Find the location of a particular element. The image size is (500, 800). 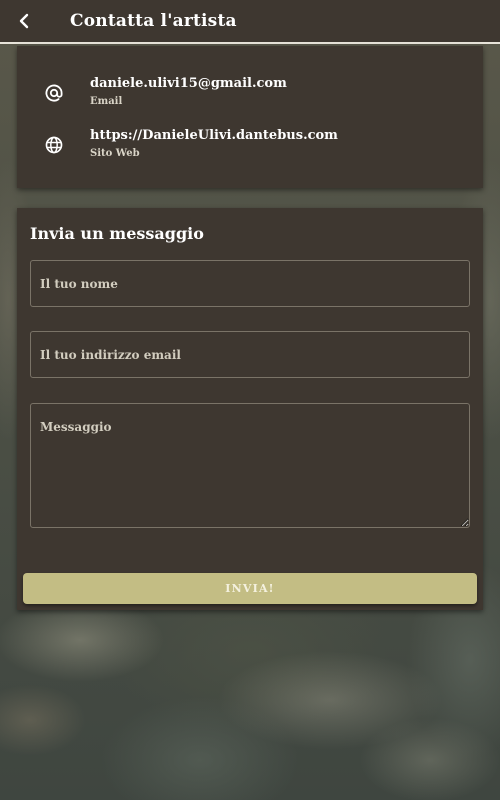

message-textarea is located at coordinates (250, 465).